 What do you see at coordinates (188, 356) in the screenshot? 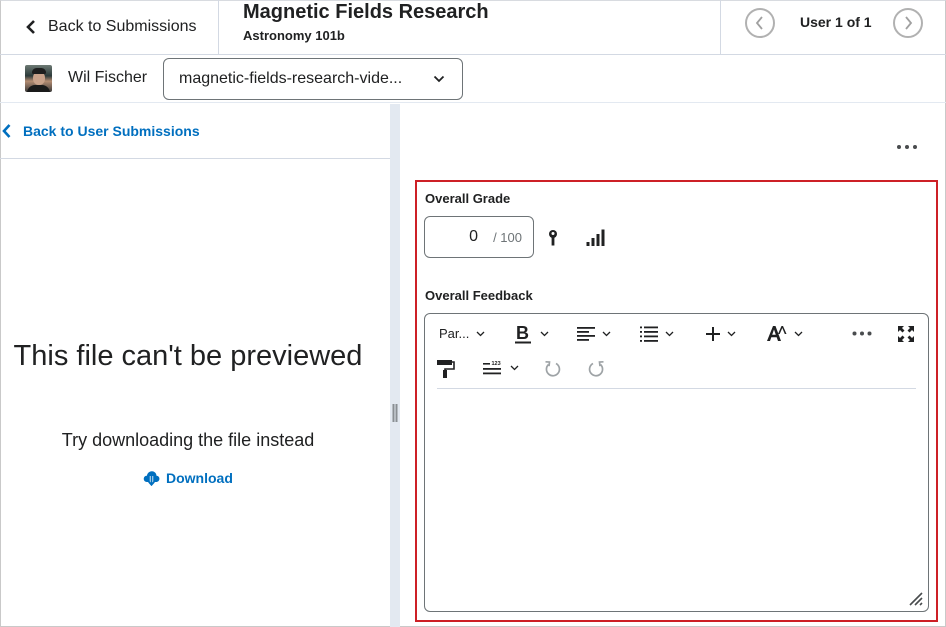
I see `preview-unavailable-message: This file can't be previewed` at bounding box center [188, 356].